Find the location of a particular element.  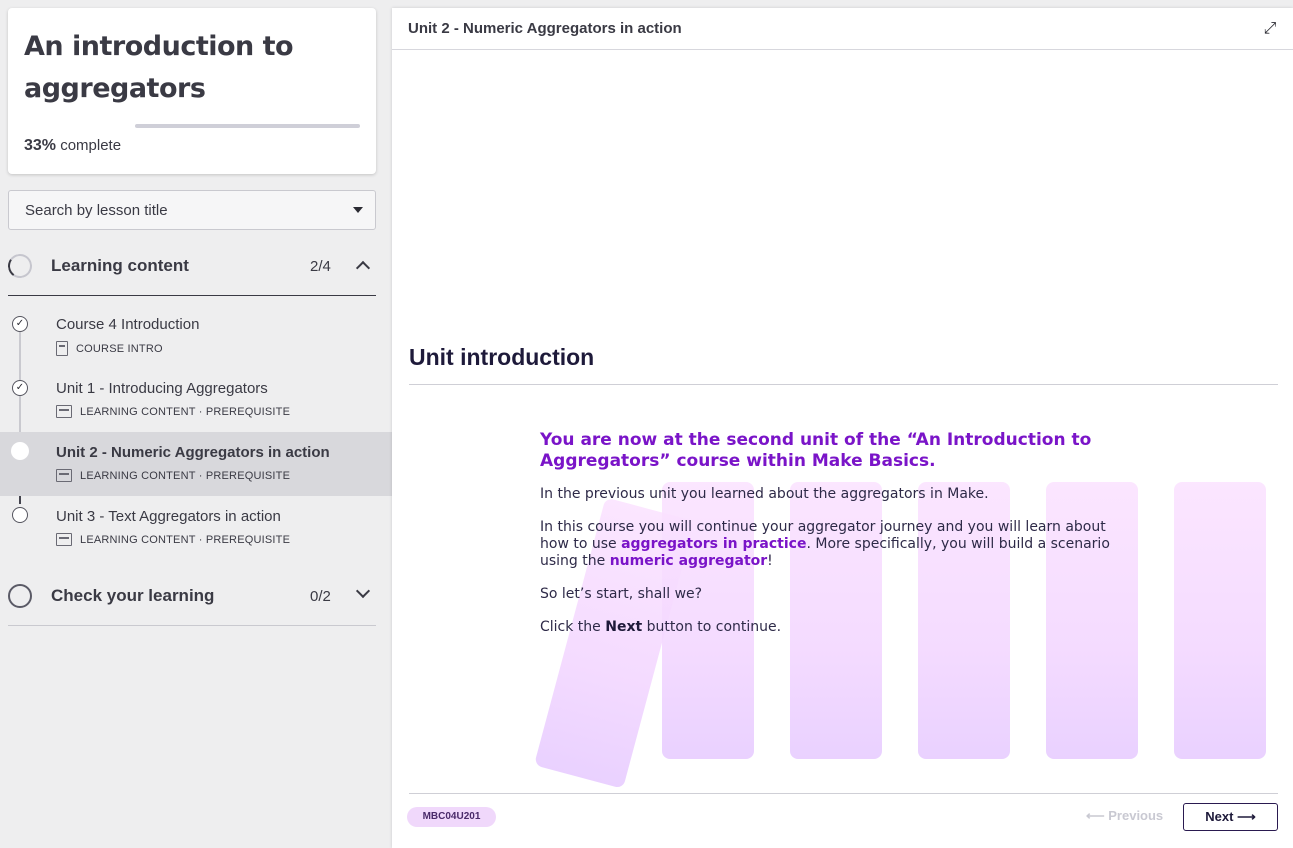

section-title: Check your learning is located at coordinates (133, 595).